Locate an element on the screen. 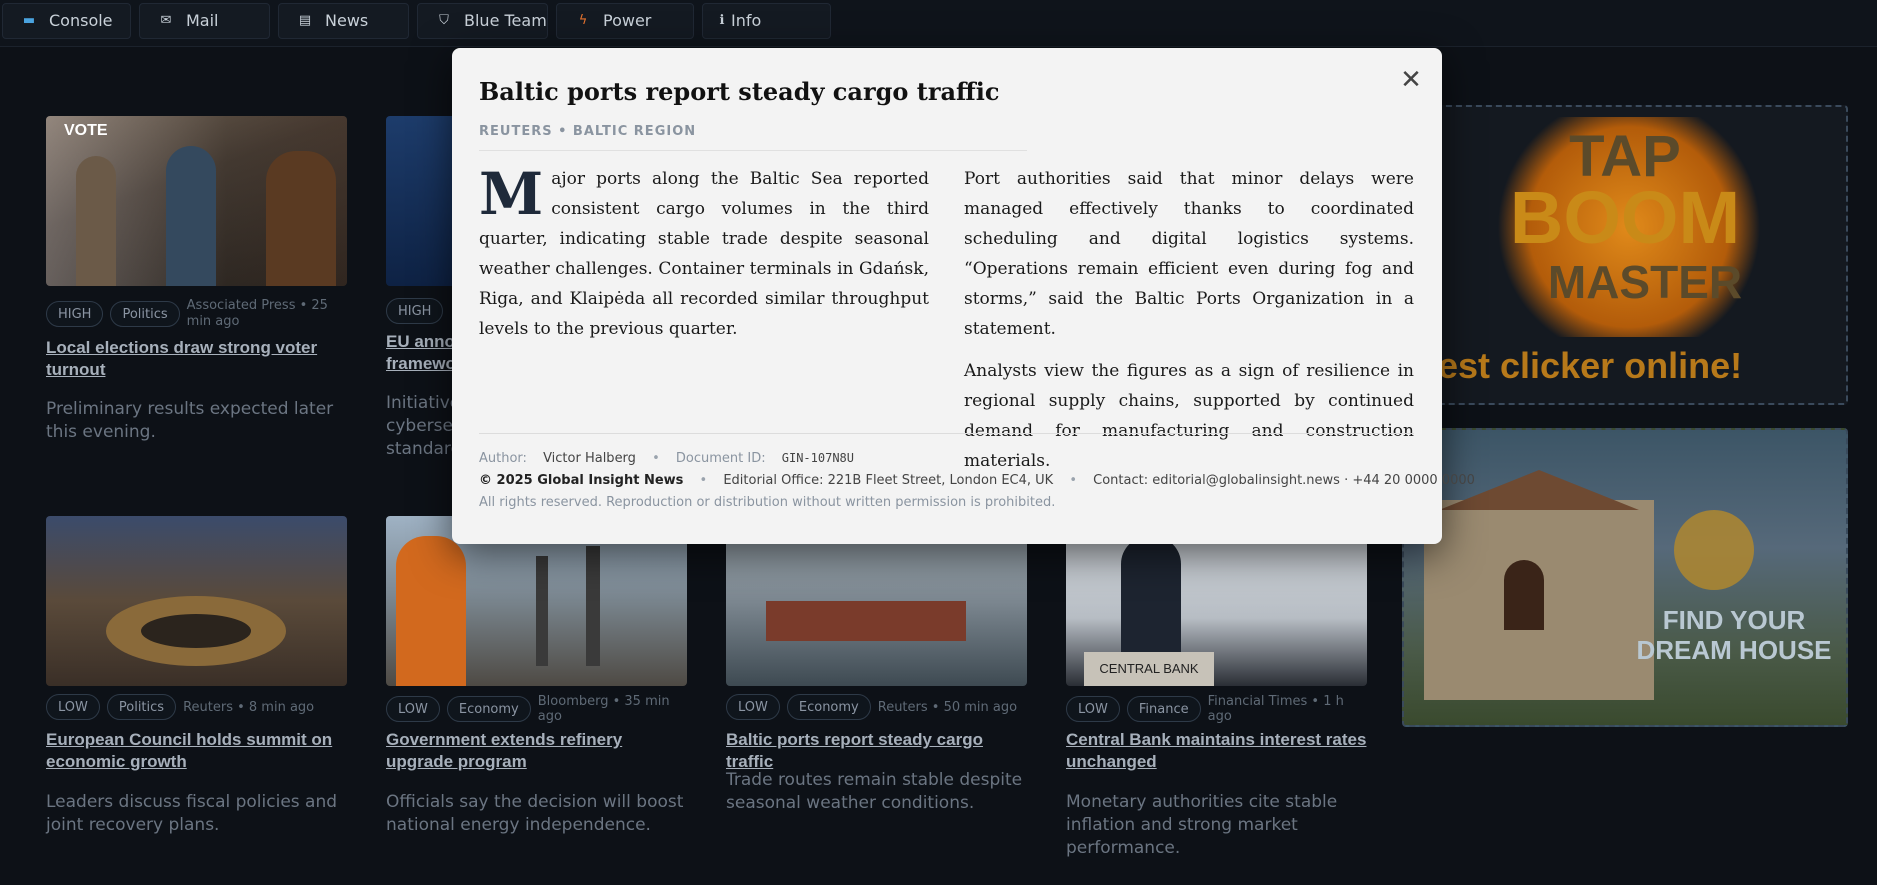  tab-console: ▬ Console is located at coordinates (66, 21).